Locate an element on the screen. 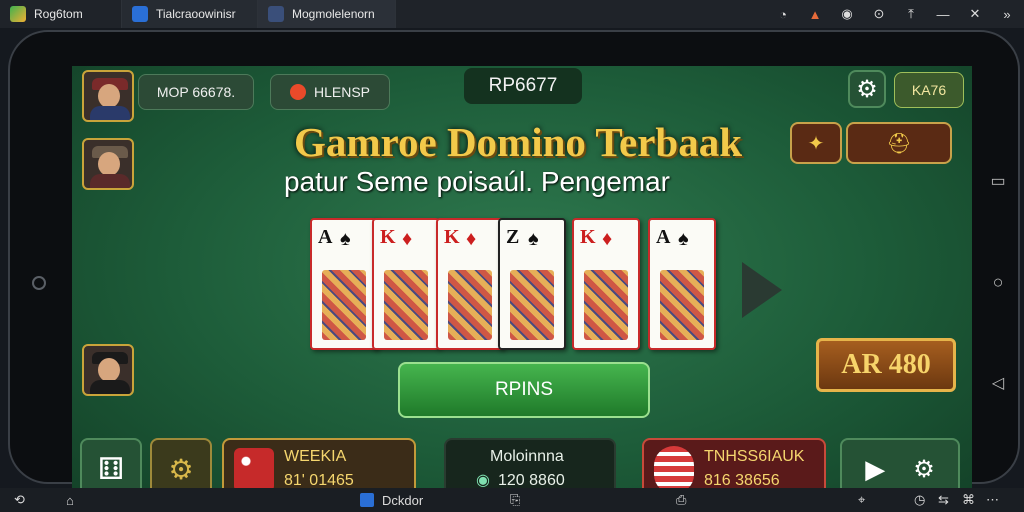 This screenshot has width=1024, height=512. app-icon is located at coordinates (140, 14).